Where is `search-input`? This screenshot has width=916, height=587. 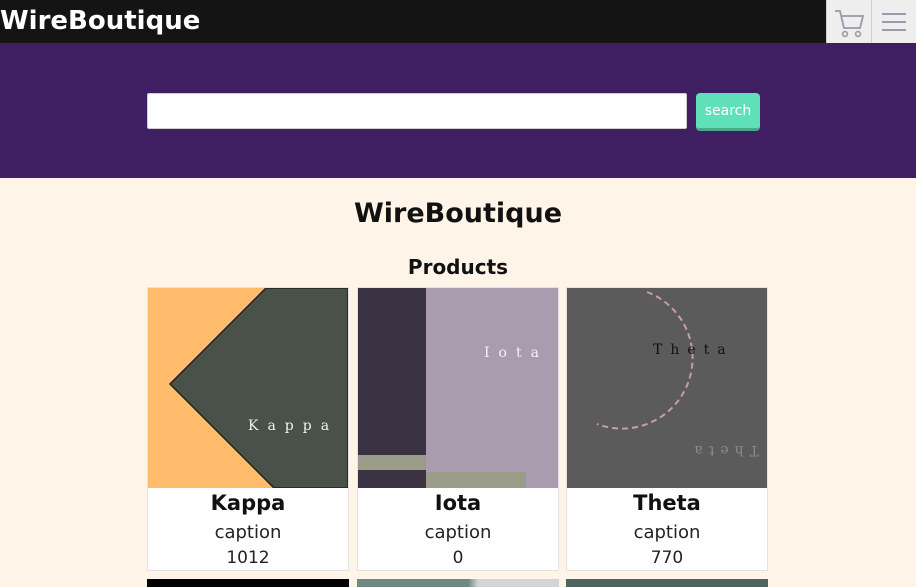 search-input is located at coordinates (417, 111).